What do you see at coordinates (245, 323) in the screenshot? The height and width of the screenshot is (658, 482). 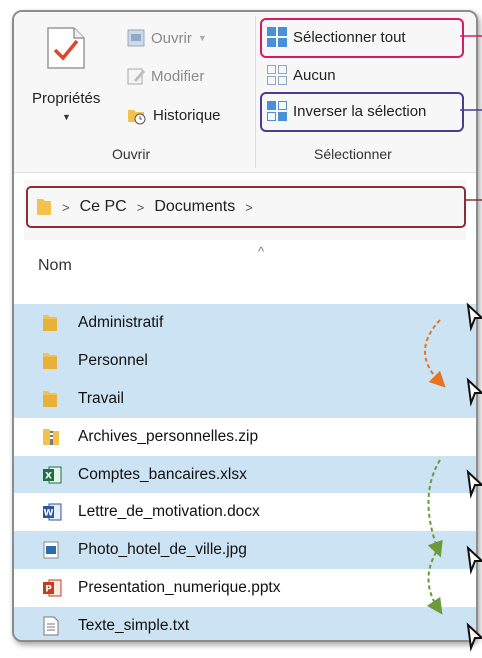 I see `file-row: Administratif` at bounding box center [245, 323].